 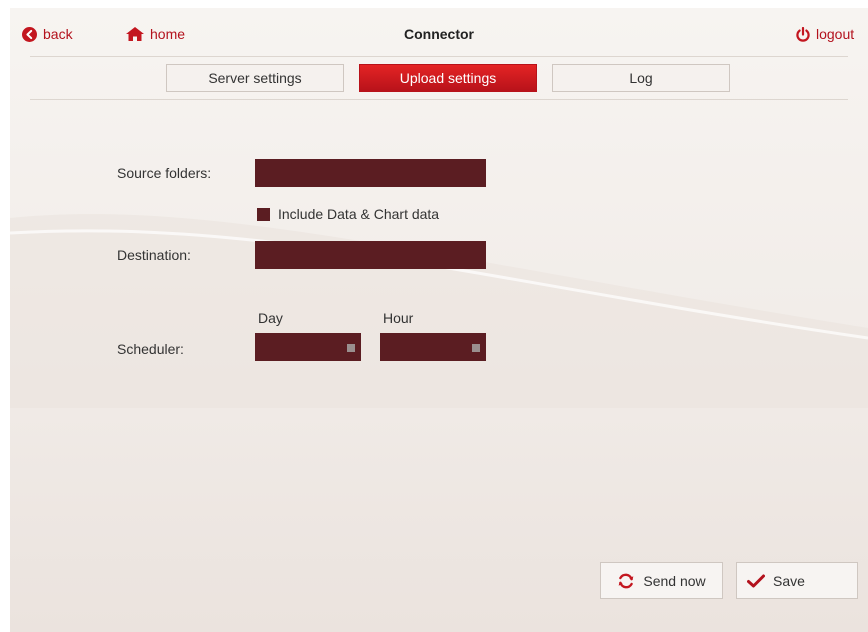 What do you see at coordinates (674, 580) in the screenshot?
I see `send-now-label: Send now` at bounding box center [674, 580].